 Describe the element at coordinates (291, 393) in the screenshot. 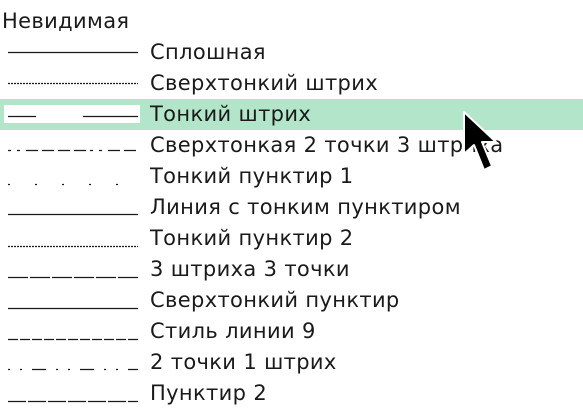

I see `line-style-item-dashed-2: Пунктир 2` at that location.